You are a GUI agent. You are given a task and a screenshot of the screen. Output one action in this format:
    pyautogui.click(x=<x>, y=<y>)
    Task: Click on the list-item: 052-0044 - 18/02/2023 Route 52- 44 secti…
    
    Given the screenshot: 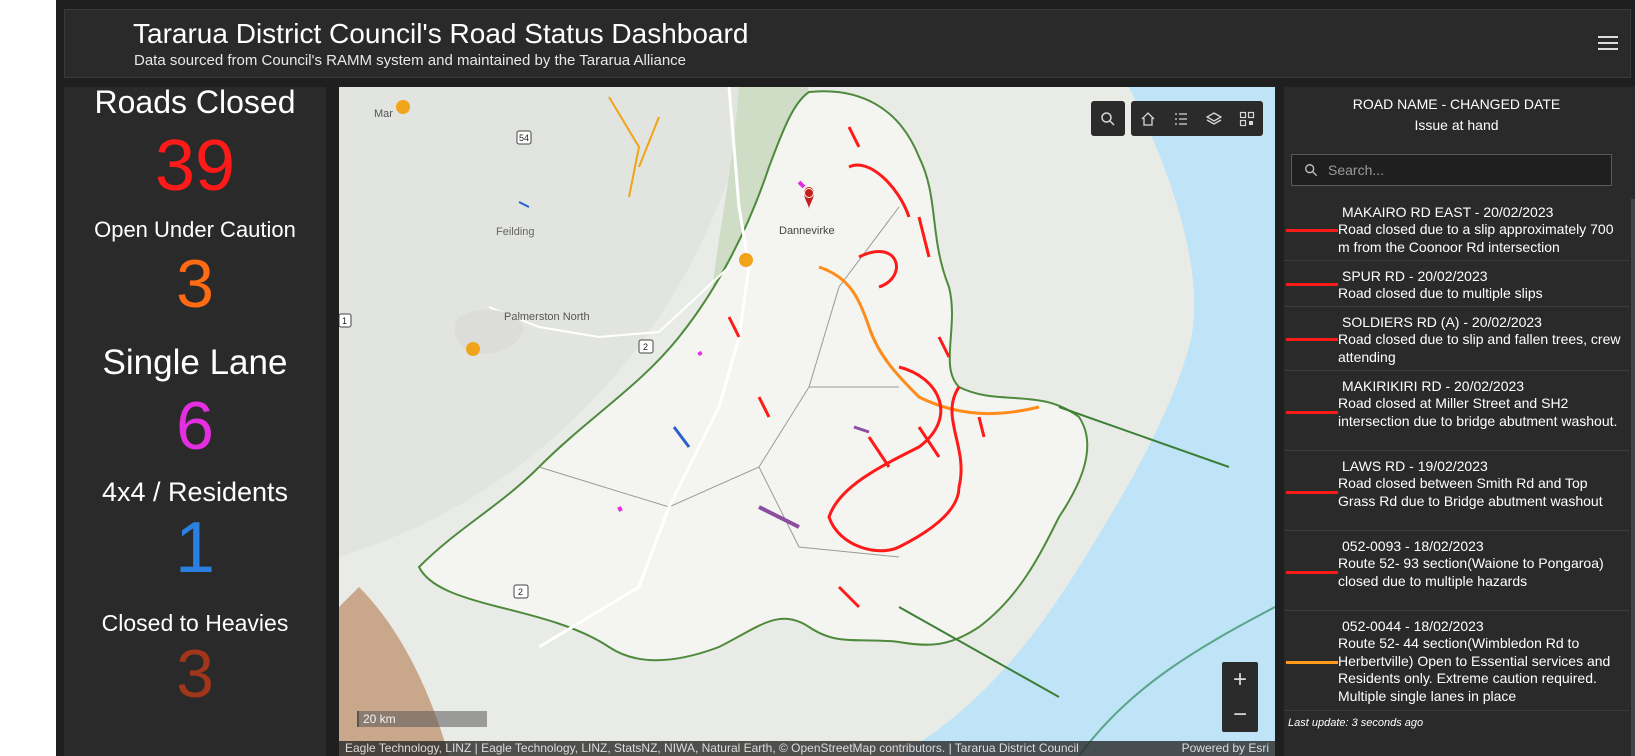 What is the action you would take?
    pyautogui.click(x=1456, y=661)
    